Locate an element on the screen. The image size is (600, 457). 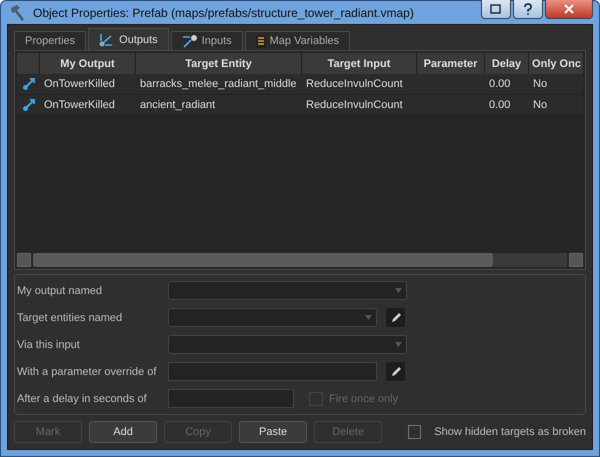
field-label: Via this input is located at coordinates (49, 344).